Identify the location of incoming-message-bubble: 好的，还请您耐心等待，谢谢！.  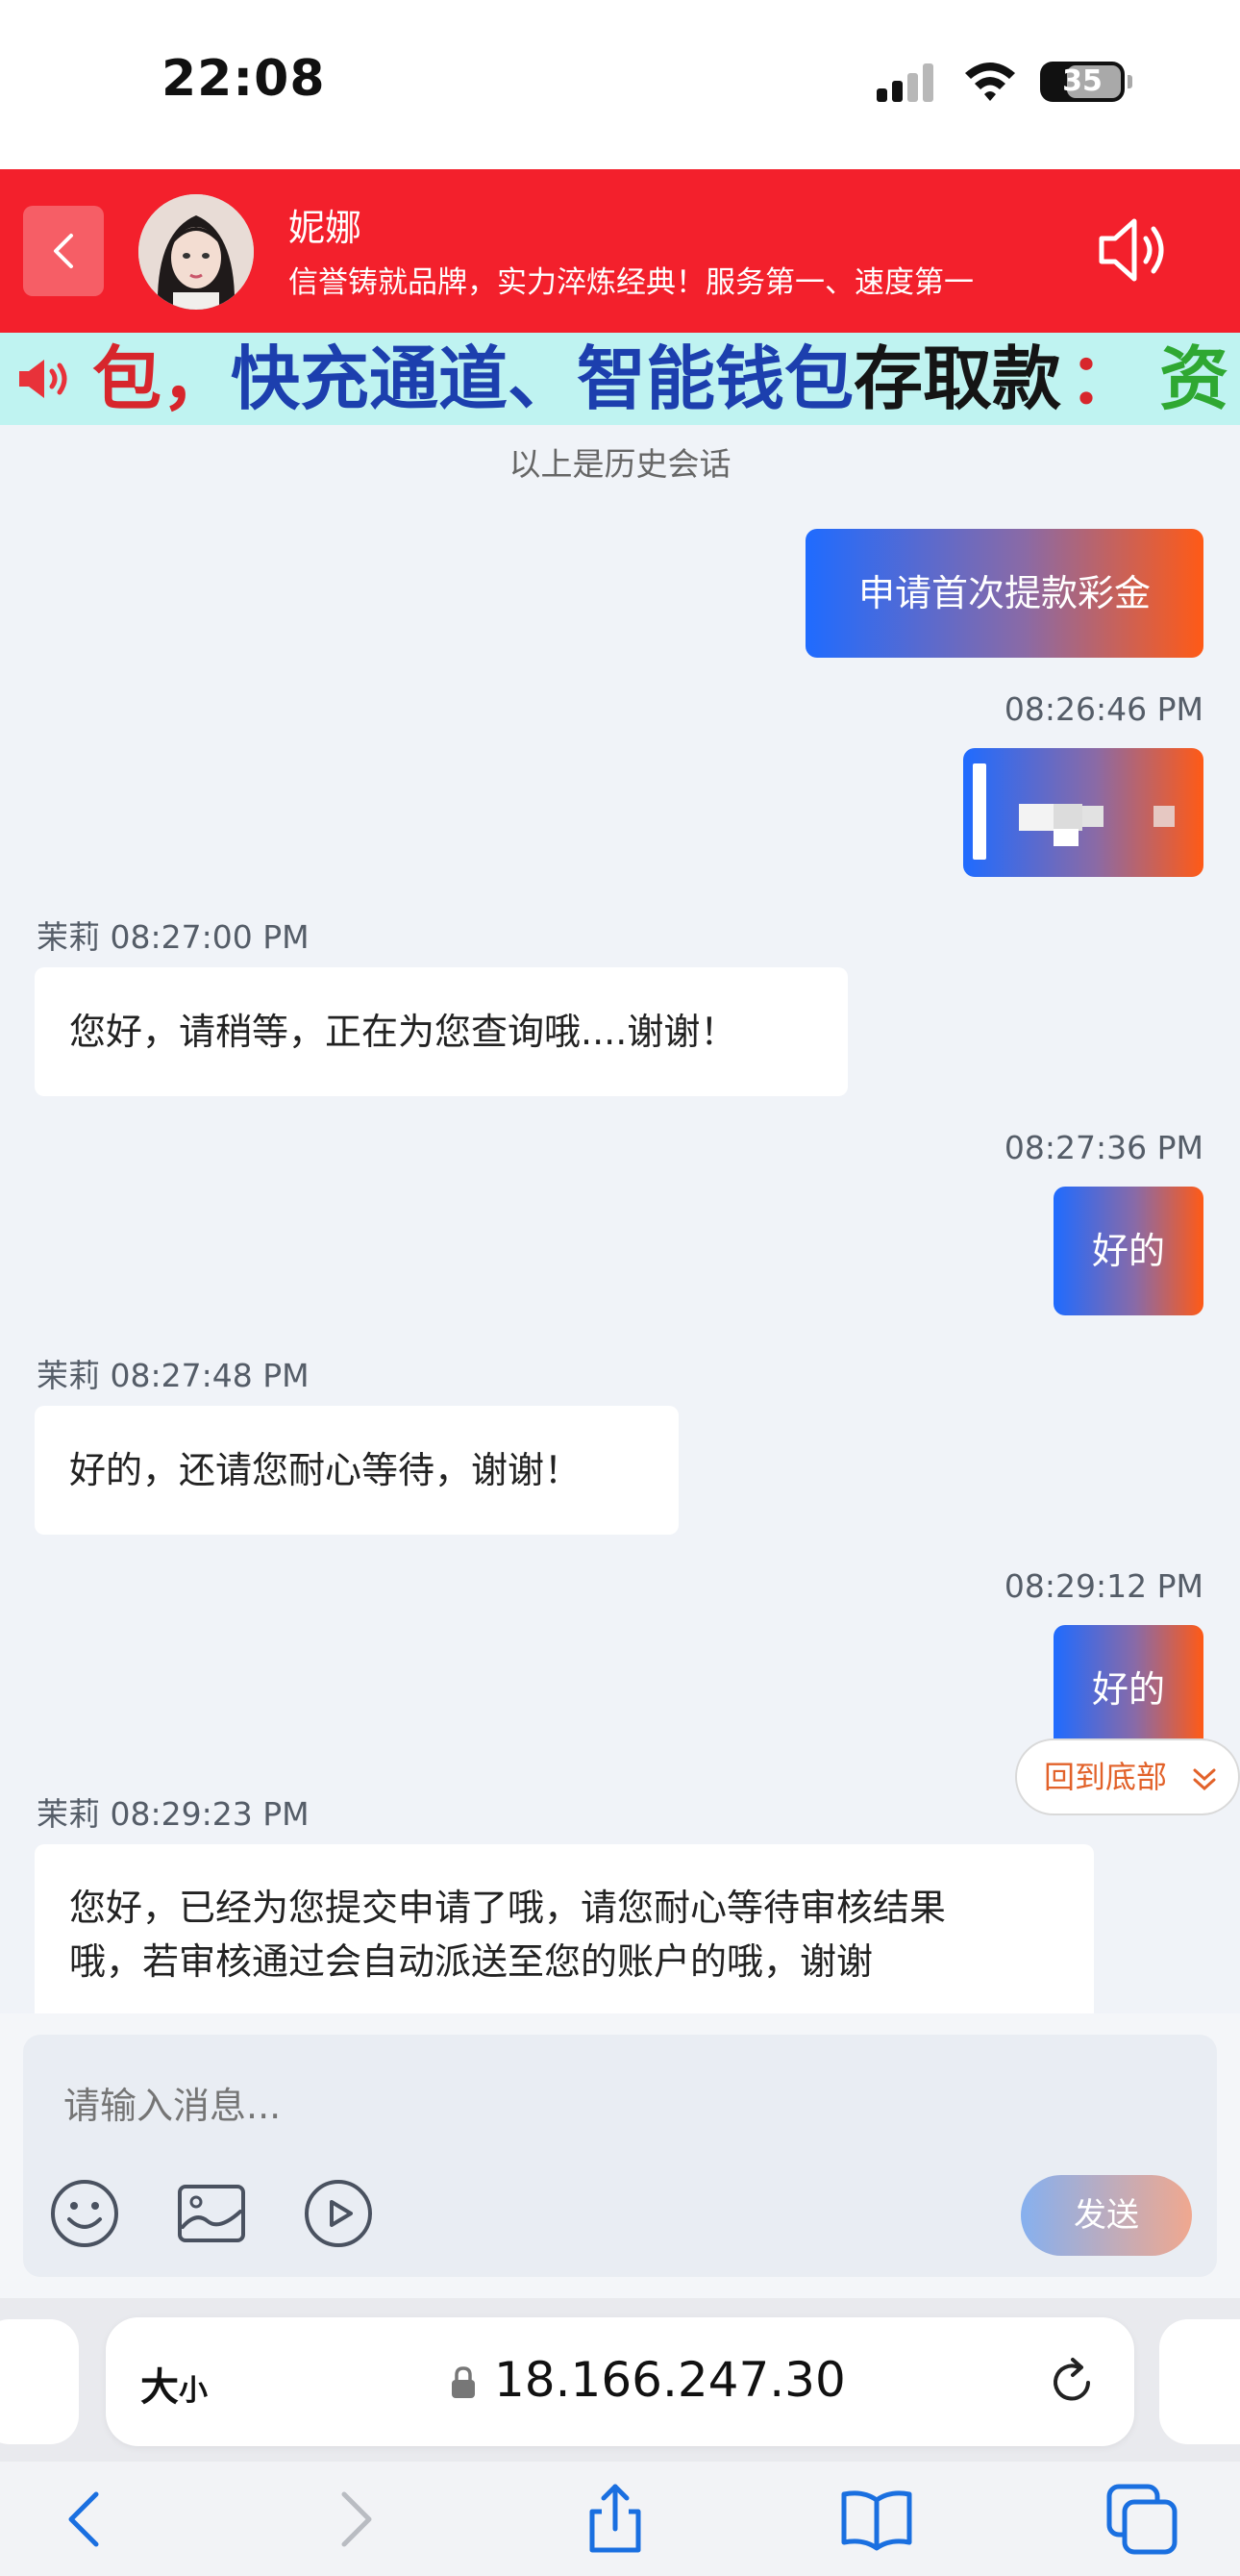
(357, 1470).